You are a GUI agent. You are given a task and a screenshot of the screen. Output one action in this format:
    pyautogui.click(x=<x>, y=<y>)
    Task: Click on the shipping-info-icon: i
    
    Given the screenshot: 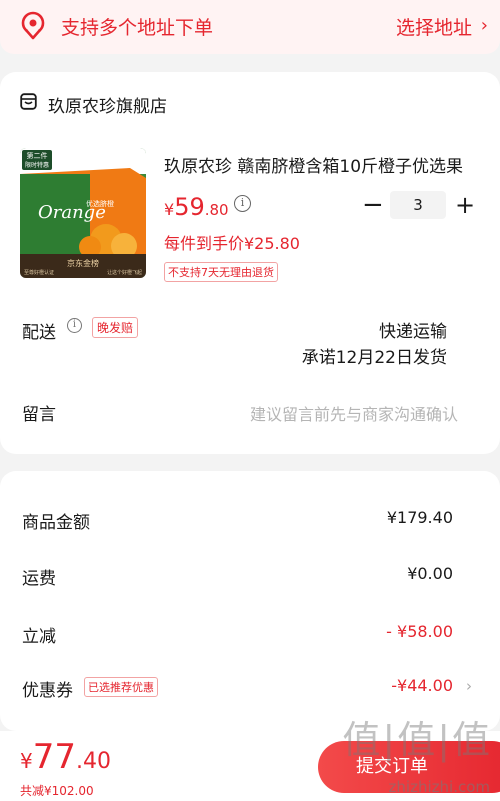 What is the action you would take?
    pyautogui.click(x=74, y=325)
    